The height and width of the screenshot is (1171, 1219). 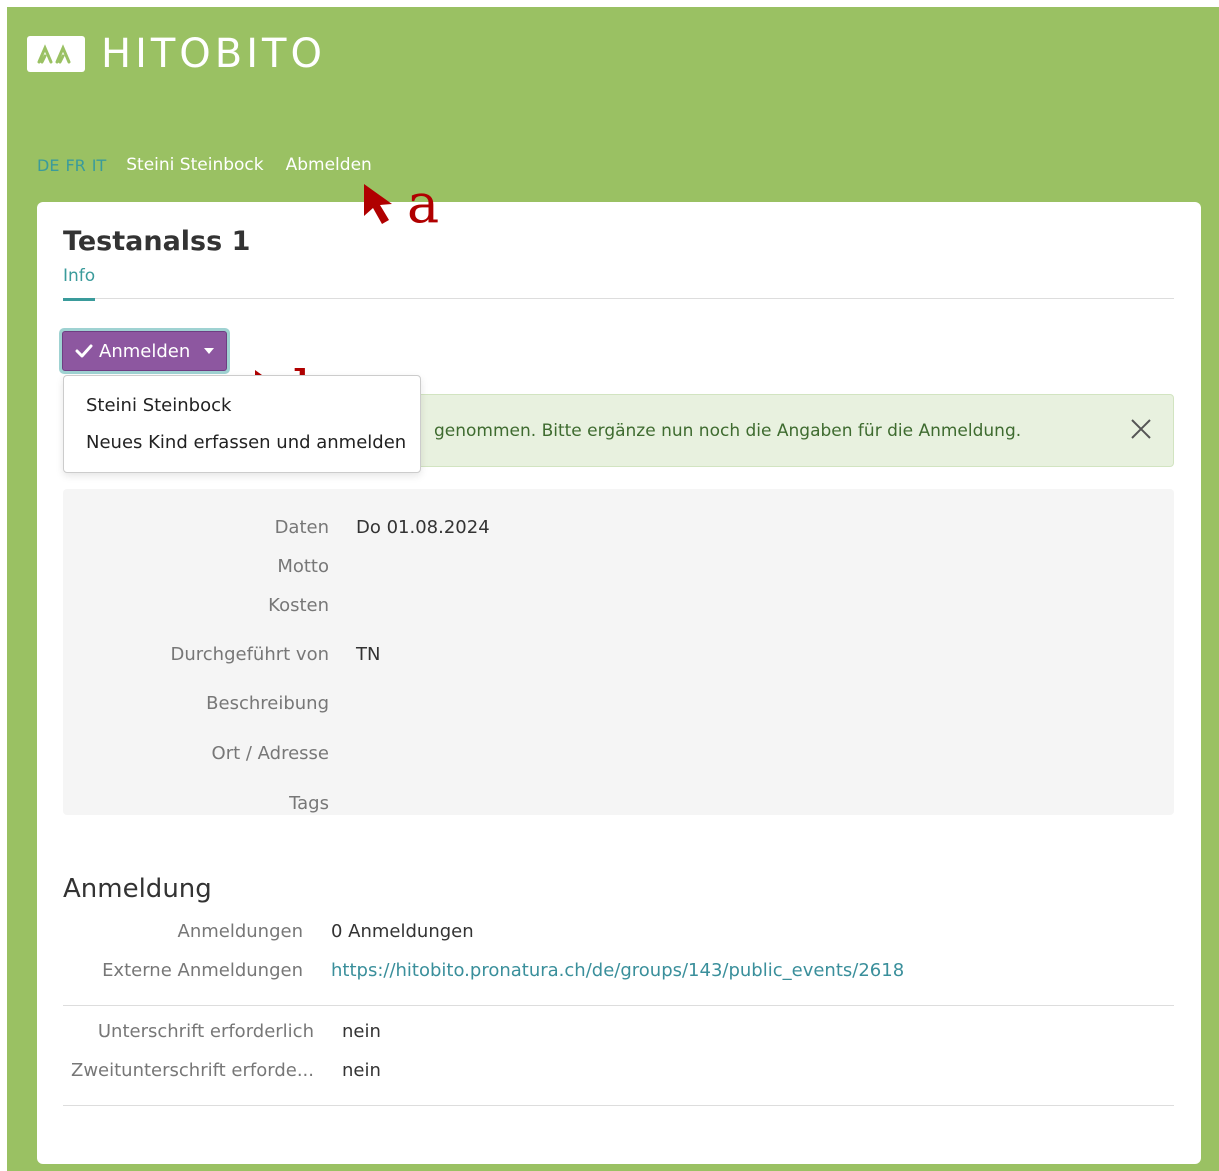 I want to click on nav-logout-link: Abmelden, so click(x=329, y=165).